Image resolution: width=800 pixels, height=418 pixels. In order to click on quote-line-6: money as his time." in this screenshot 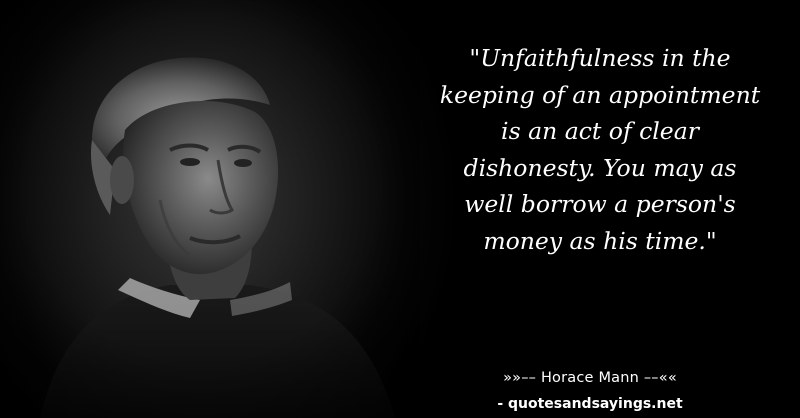, I will do `click(600, 240)`.